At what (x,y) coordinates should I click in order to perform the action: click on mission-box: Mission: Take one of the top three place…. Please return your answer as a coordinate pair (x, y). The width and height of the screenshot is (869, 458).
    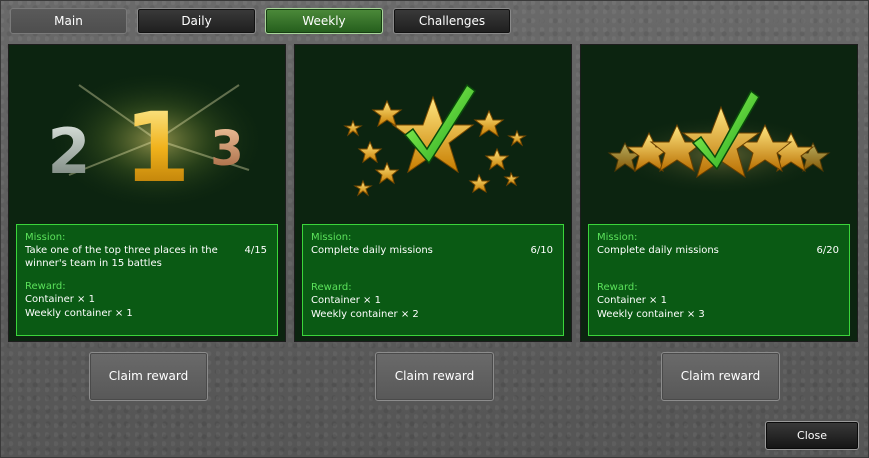
    Looking at the image, I should click on (147, 280).